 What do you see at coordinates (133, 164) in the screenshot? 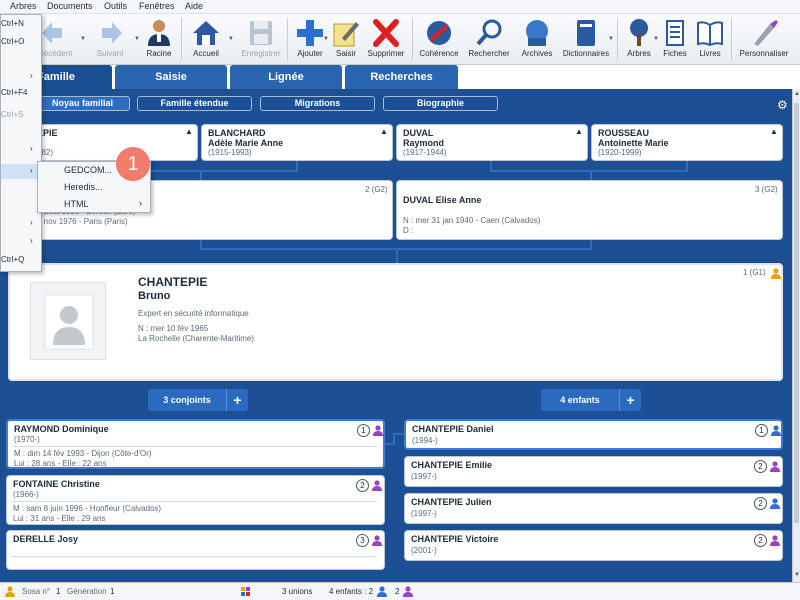
I see `callout-badge: 1` at bounding box center [133, 164].